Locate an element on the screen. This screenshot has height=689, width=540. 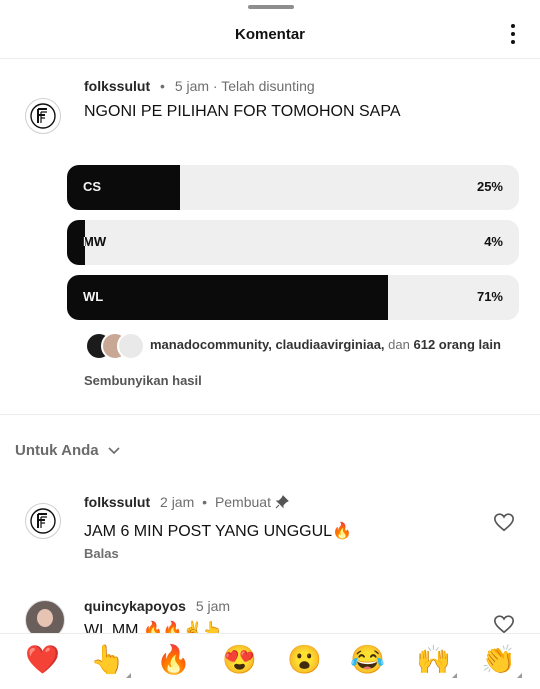
point-up-emoji-button: 👆 is located at coordinates (110, 661).